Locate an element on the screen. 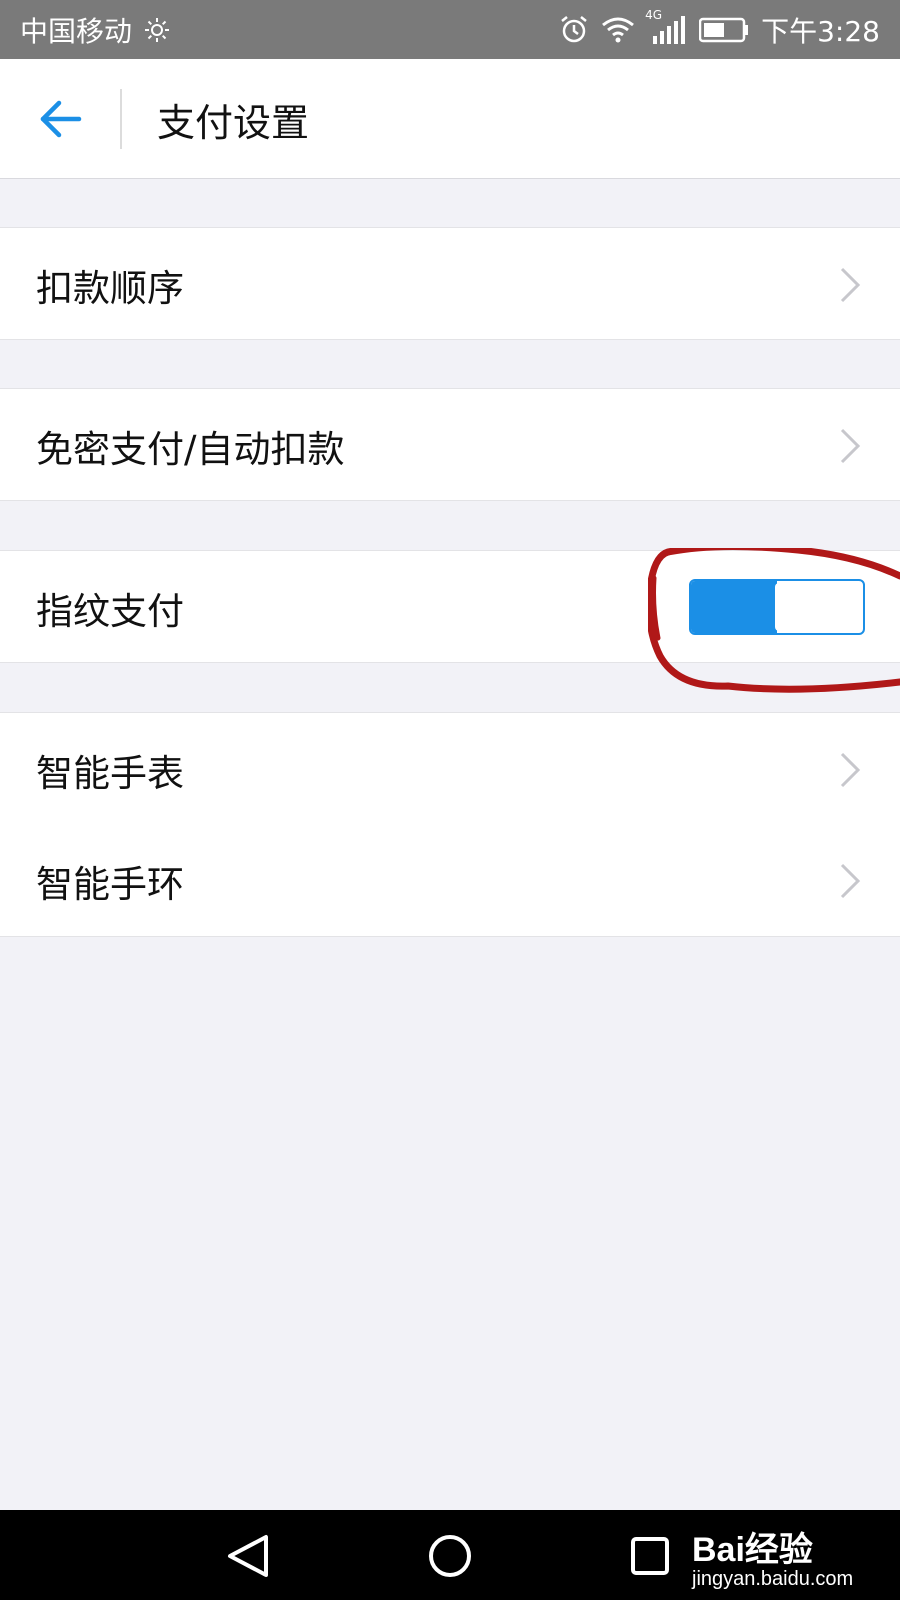 Image resolution: width=900 pixels, height=1600 pixels. settings-item-label: 指纹支付 is located at coordinates (110, 611).